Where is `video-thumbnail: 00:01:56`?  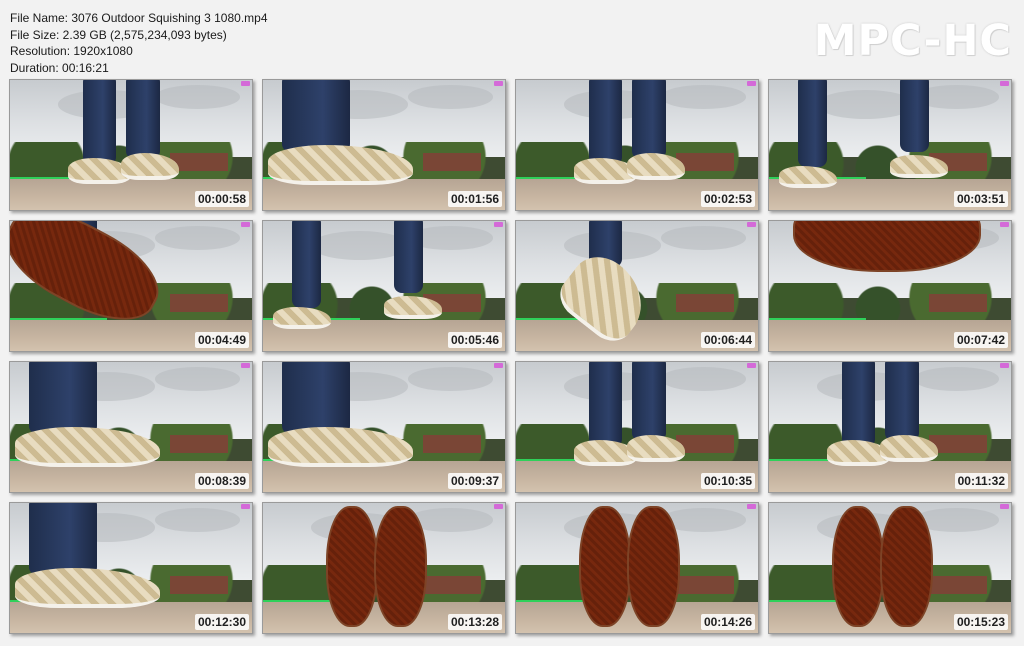 video-thumbnail: 00:01:56 is located at coordinates (384, 145).